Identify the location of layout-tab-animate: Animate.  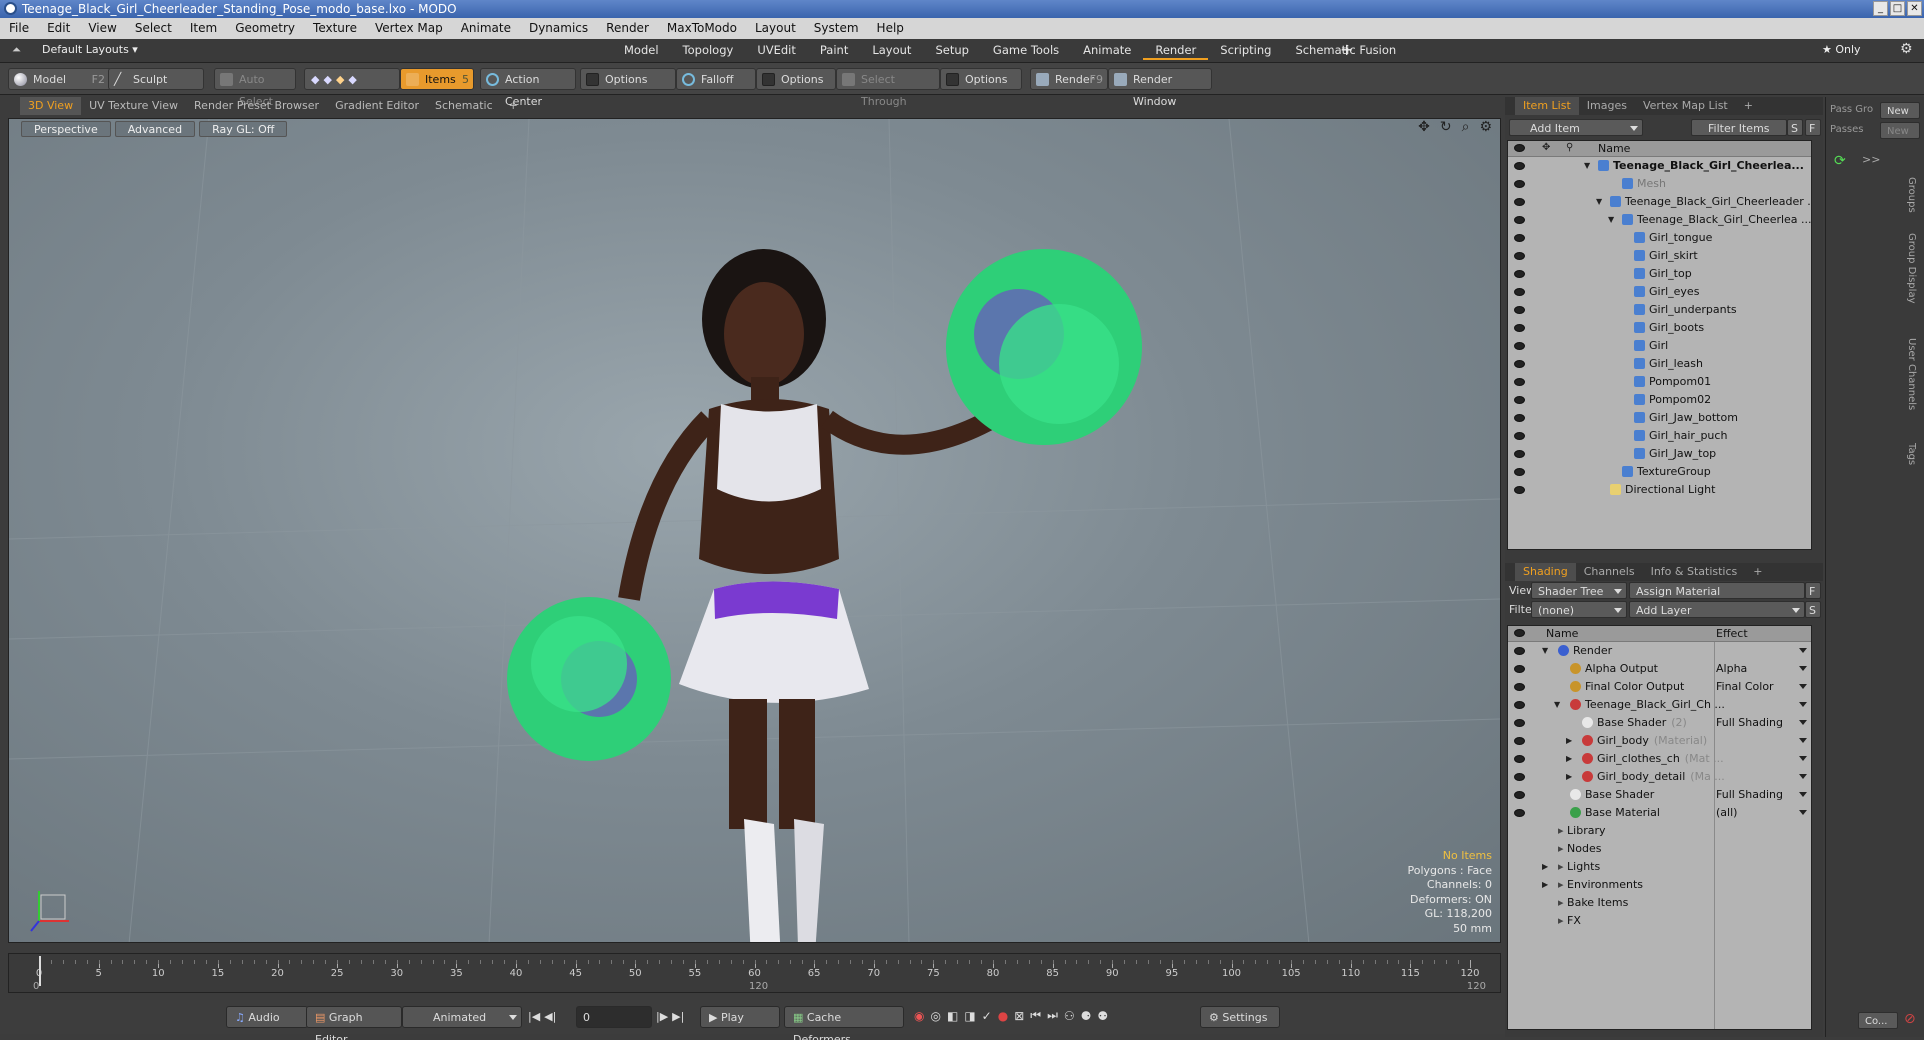
(1107, 50).